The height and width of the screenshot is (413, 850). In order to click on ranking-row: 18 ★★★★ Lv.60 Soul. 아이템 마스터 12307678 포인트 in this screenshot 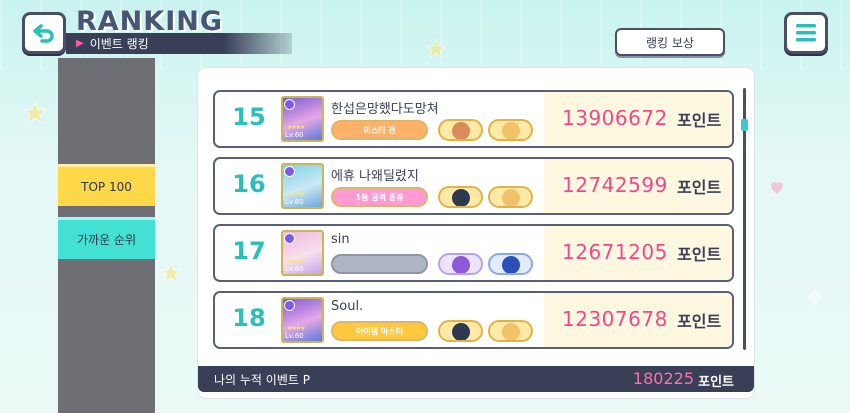, I will do `click(473, 320)`.